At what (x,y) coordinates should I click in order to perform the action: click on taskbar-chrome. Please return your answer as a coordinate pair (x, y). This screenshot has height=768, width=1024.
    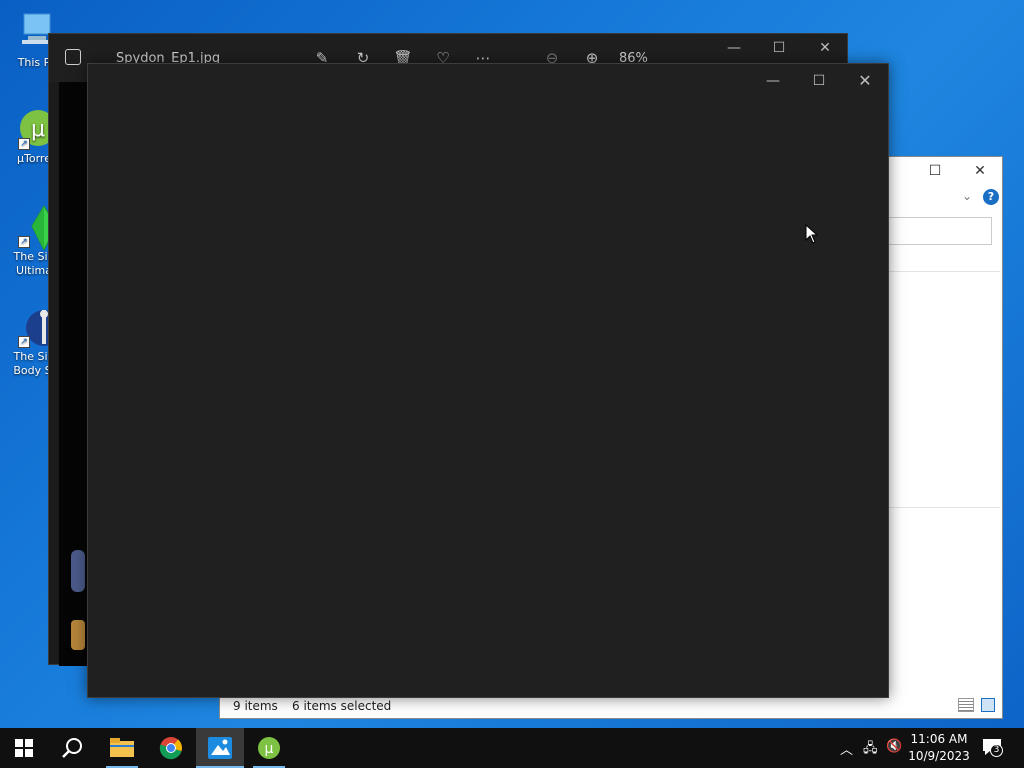
    Looking at the image, I should click on (171, 748).